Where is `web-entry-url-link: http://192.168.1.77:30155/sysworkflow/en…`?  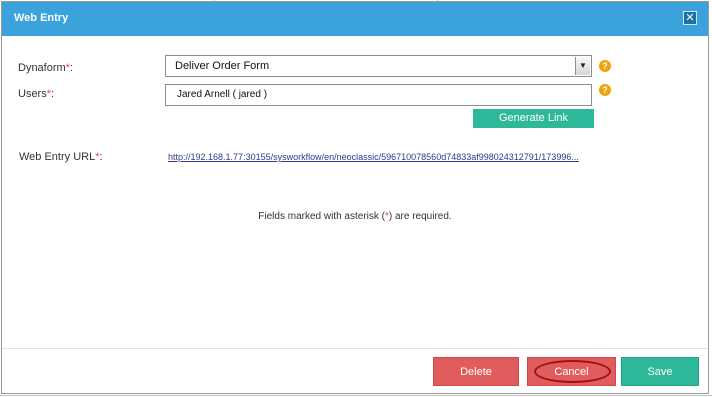 web-entry-url-link: http://192.168.1.77:30155/sysworkflow/en… is located at coordinates (373, 157).